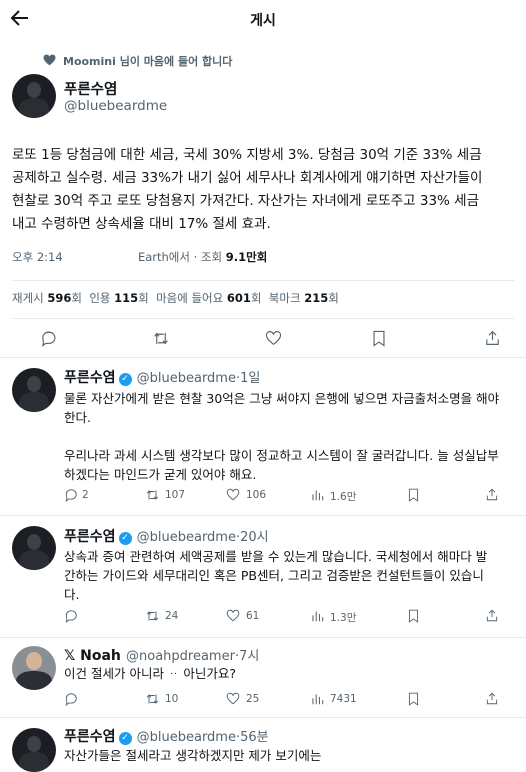 This screenshot has height=772, width=526. What do you see at coordinates (250, 378) in the screenshot?
I see `reply-time: 1일` at bounding box center [250, 378].